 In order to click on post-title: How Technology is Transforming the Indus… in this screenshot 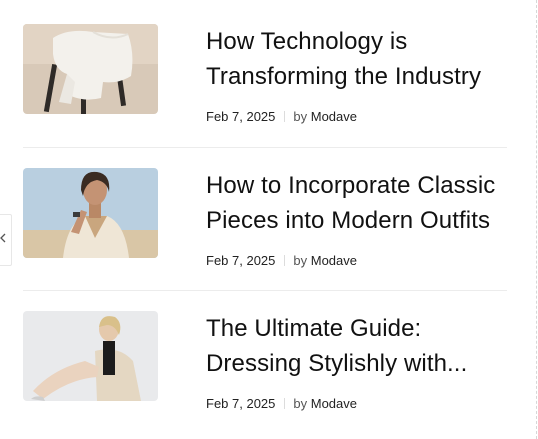, I will do `click(358, 59)`.